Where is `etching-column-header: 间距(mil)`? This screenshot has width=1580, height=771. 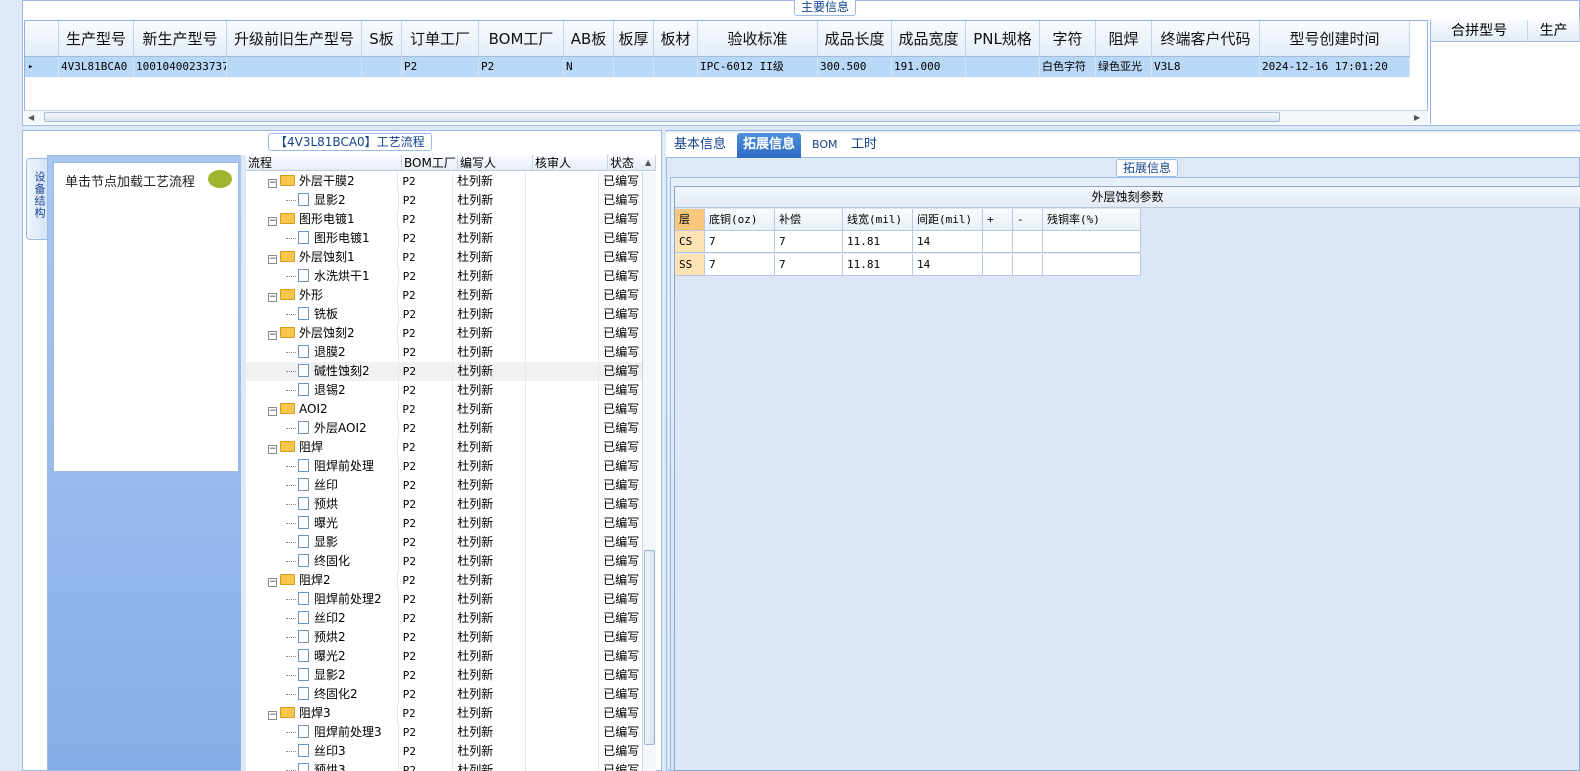
etching-column-header: 间距(mil) is located at coordinates (948, 220).